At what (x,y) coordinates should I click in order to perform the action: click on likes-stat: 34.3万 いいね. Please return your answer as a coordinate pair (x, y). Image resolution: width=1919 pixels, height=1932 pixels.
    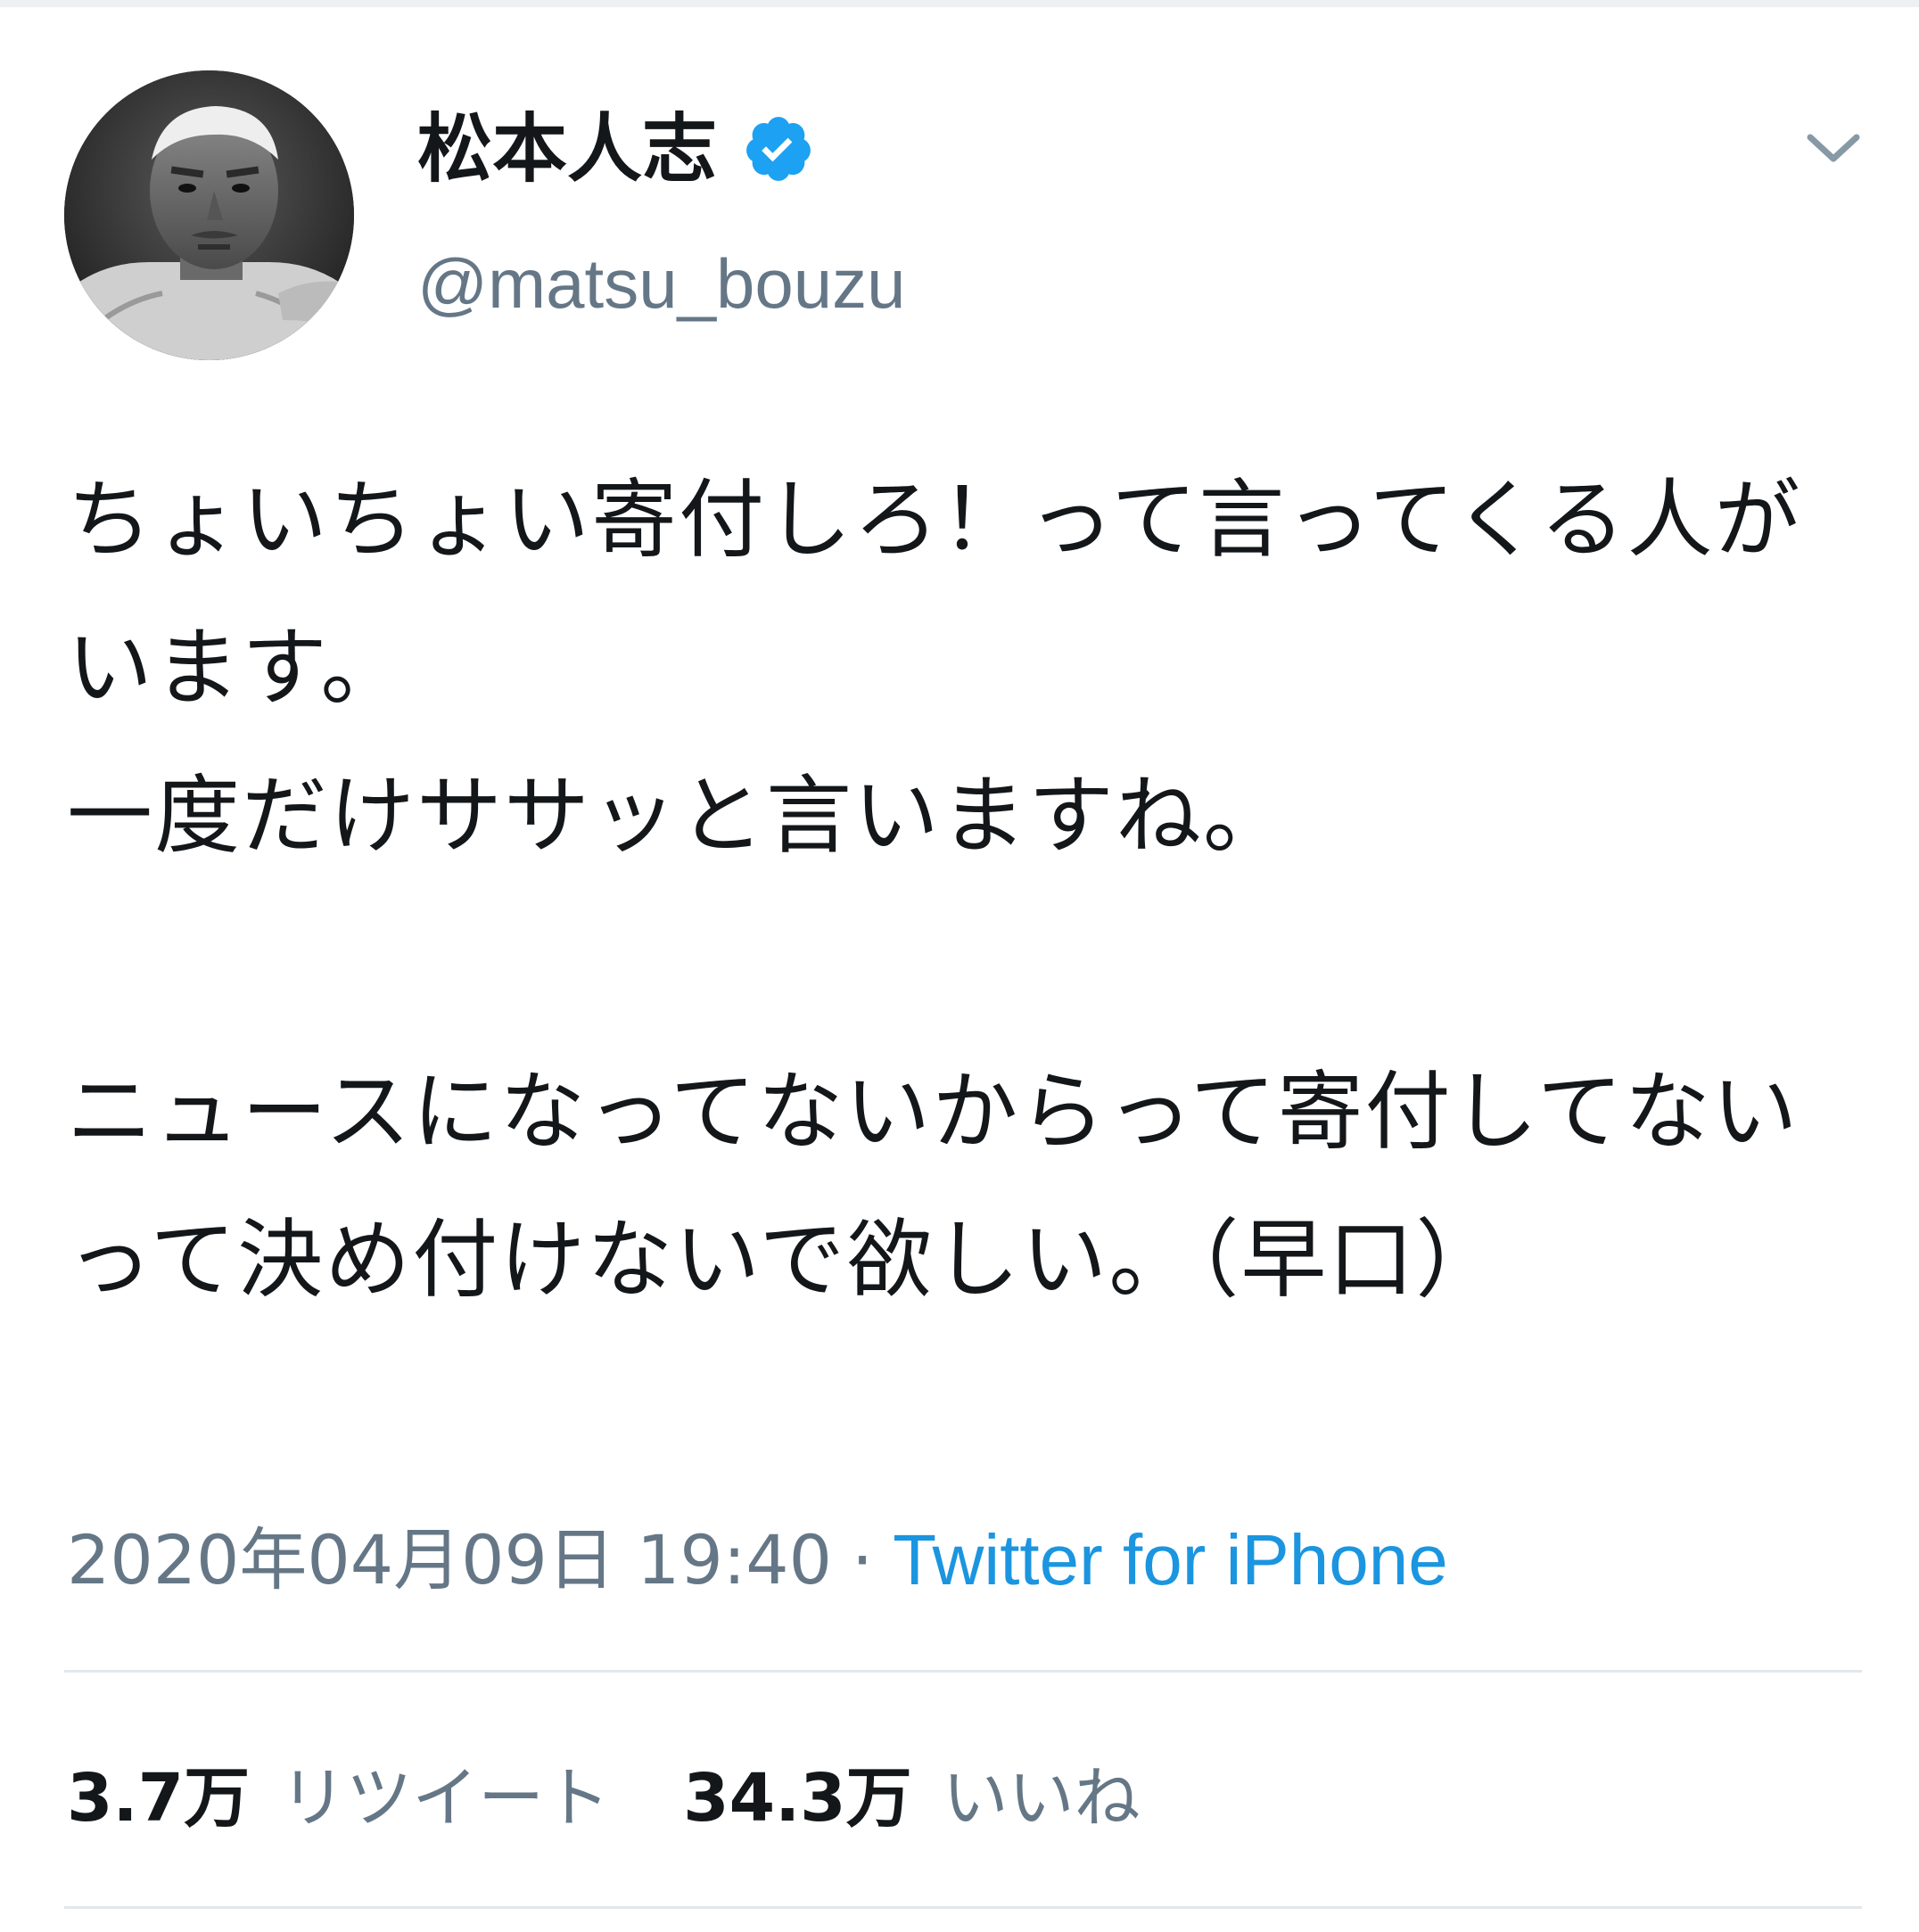
    Looking at the image, I should click on (912, 1792).